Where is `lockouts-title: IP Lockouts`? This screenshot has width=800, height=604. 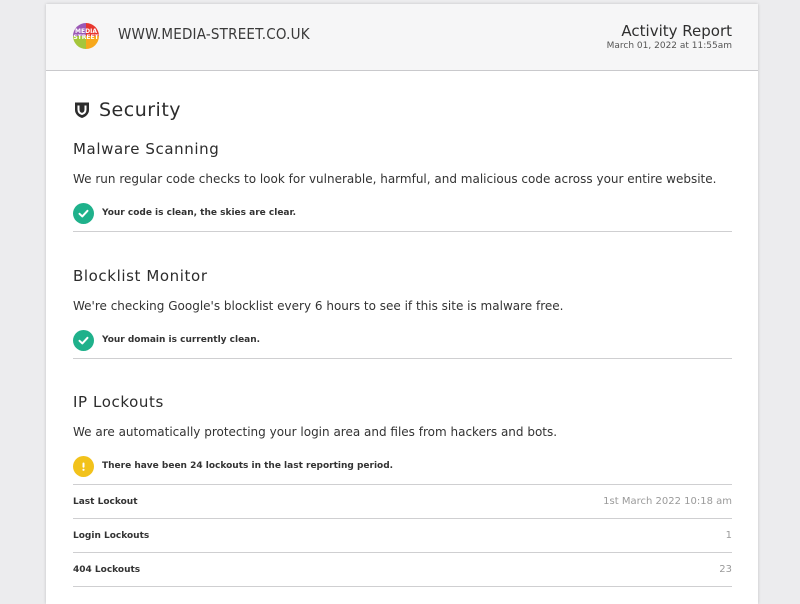 lockouts-title: IP Lockouts is located at coordinates (118, 402).